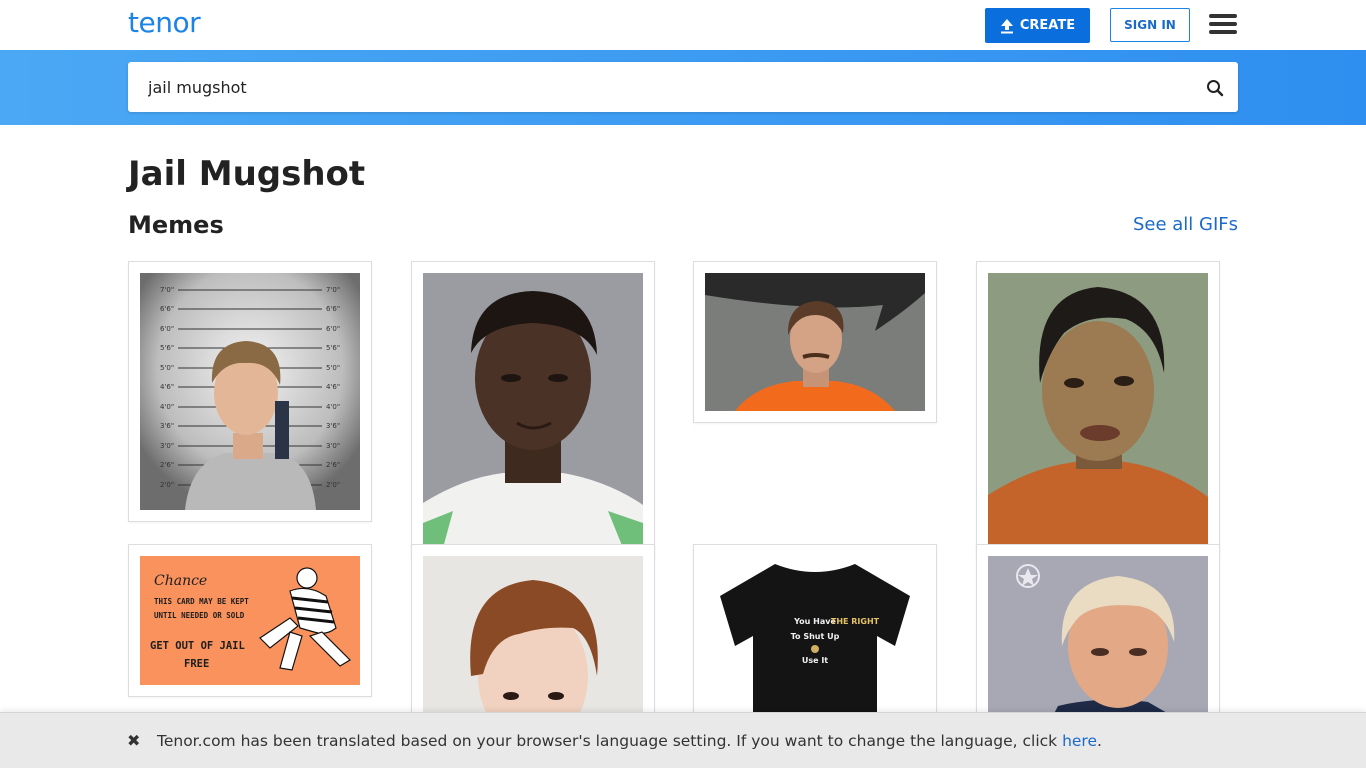 Image resolution: width=1366 pixels, height=768 pixels. I want to click on create-button: CREATE, so click(1037, 25).